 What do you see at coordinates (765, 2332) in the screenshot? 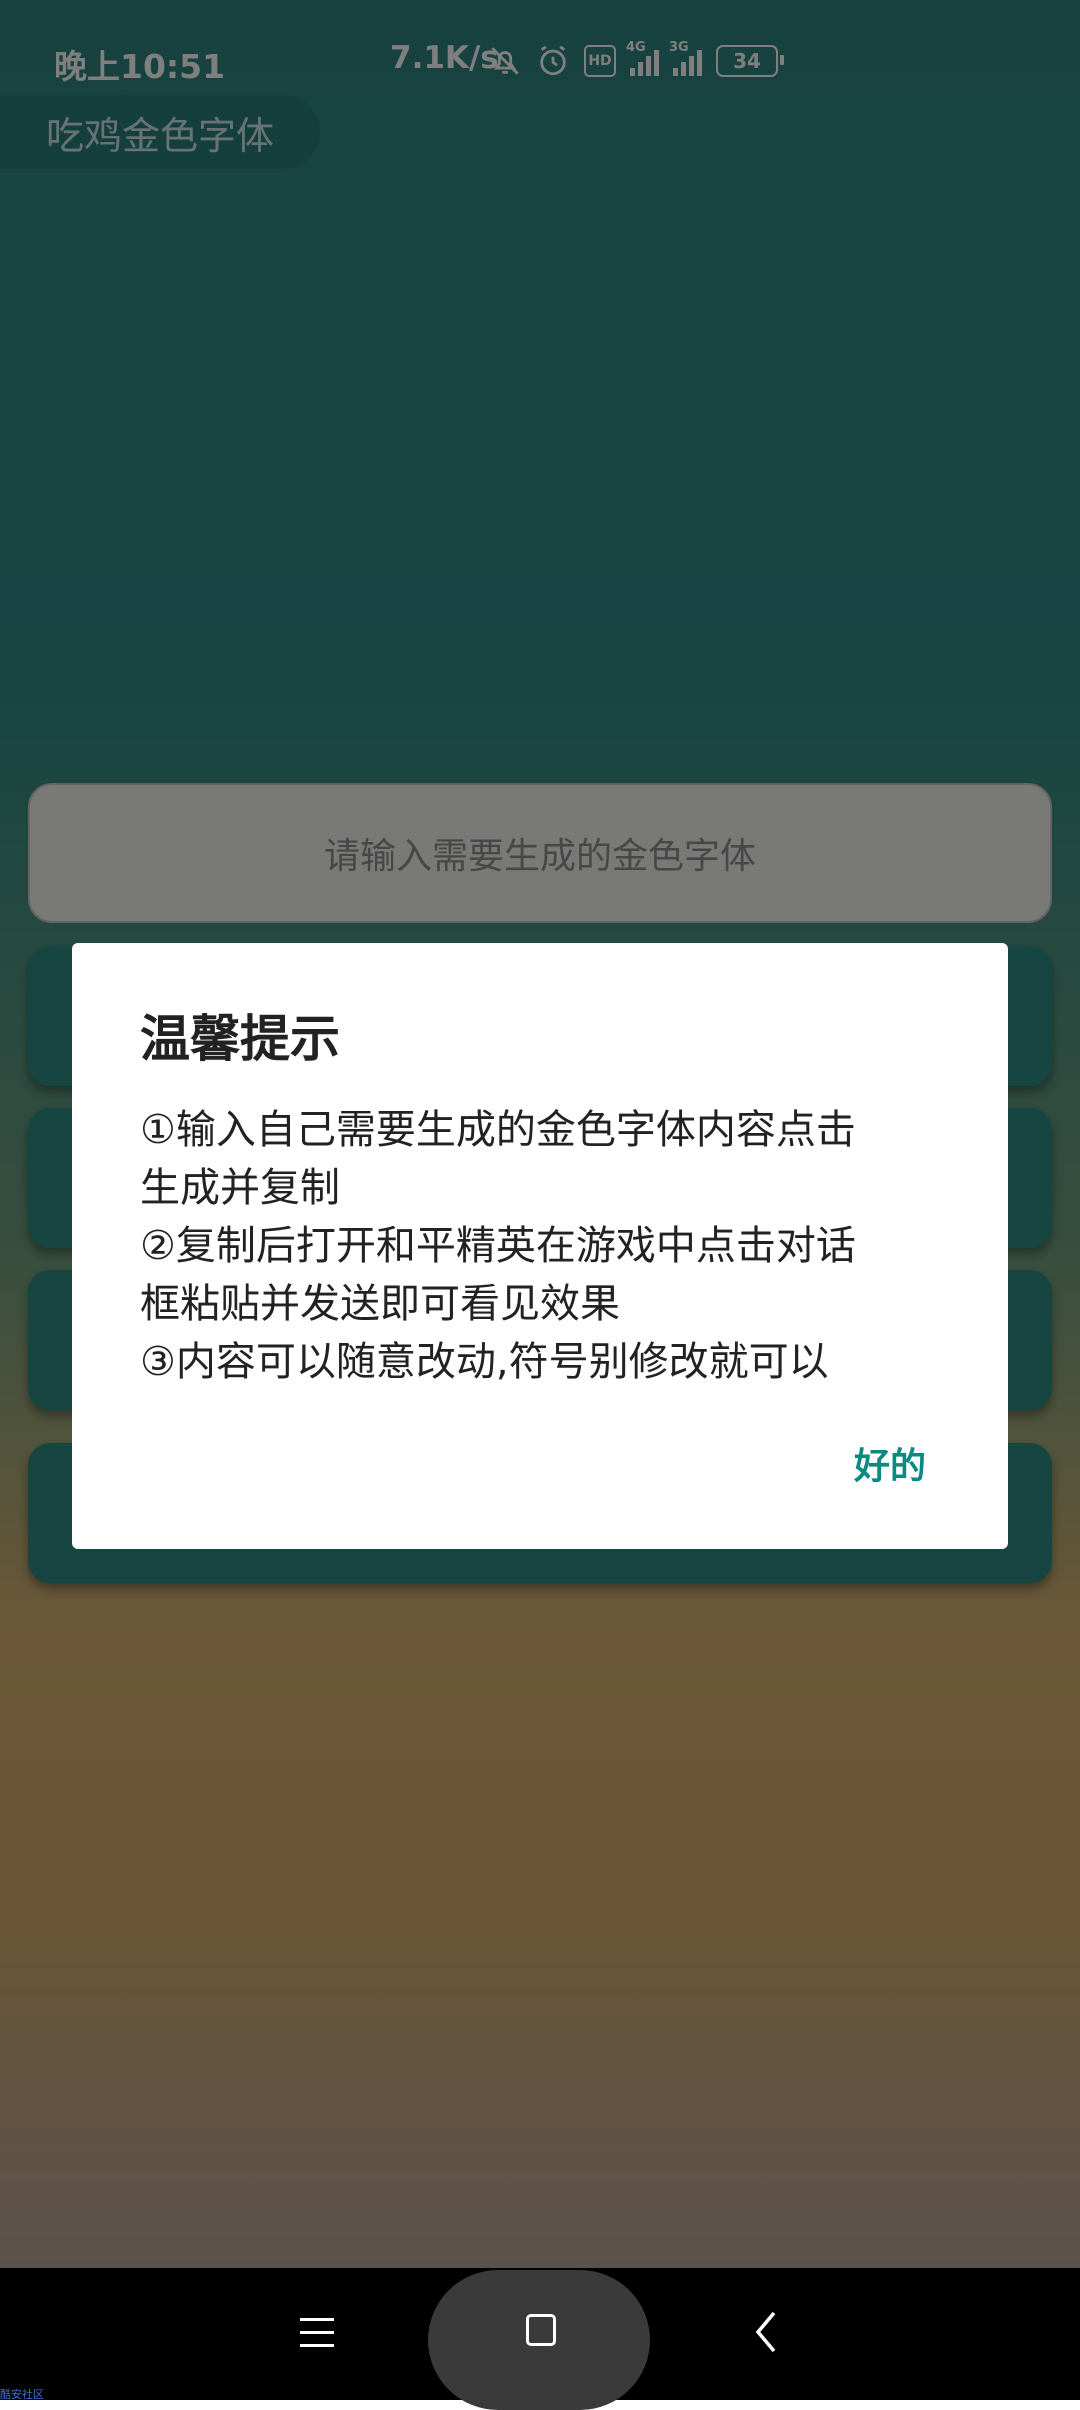
I see `back-icon` at bounding box center [765, 2332].